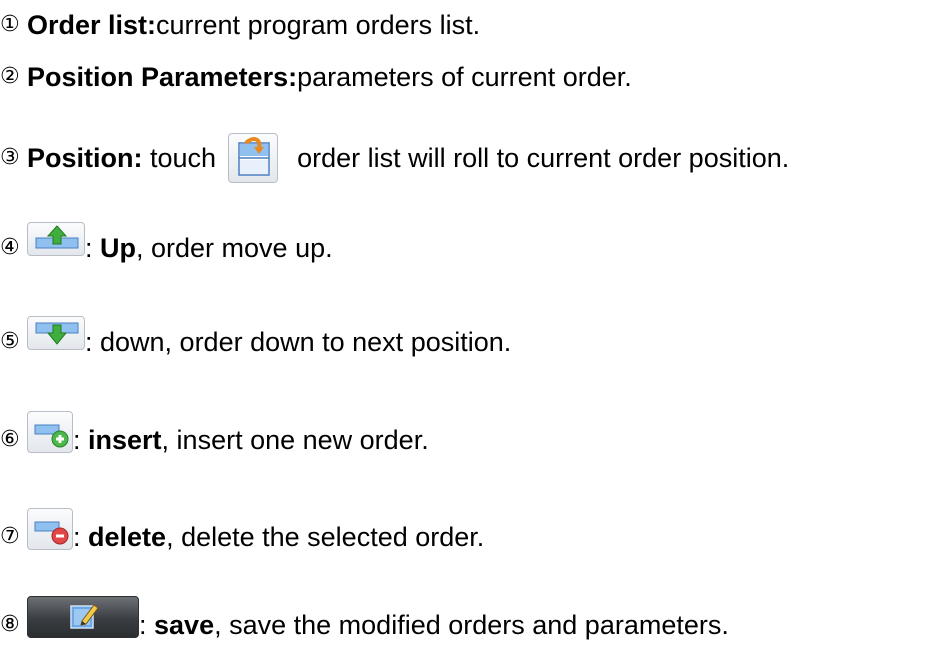 This screenshot has width=935, height=653. What do you see at coordinates (234, 248) in the screenshot?
I see `item-description: , order move up.` at bounding box center [234, 248].